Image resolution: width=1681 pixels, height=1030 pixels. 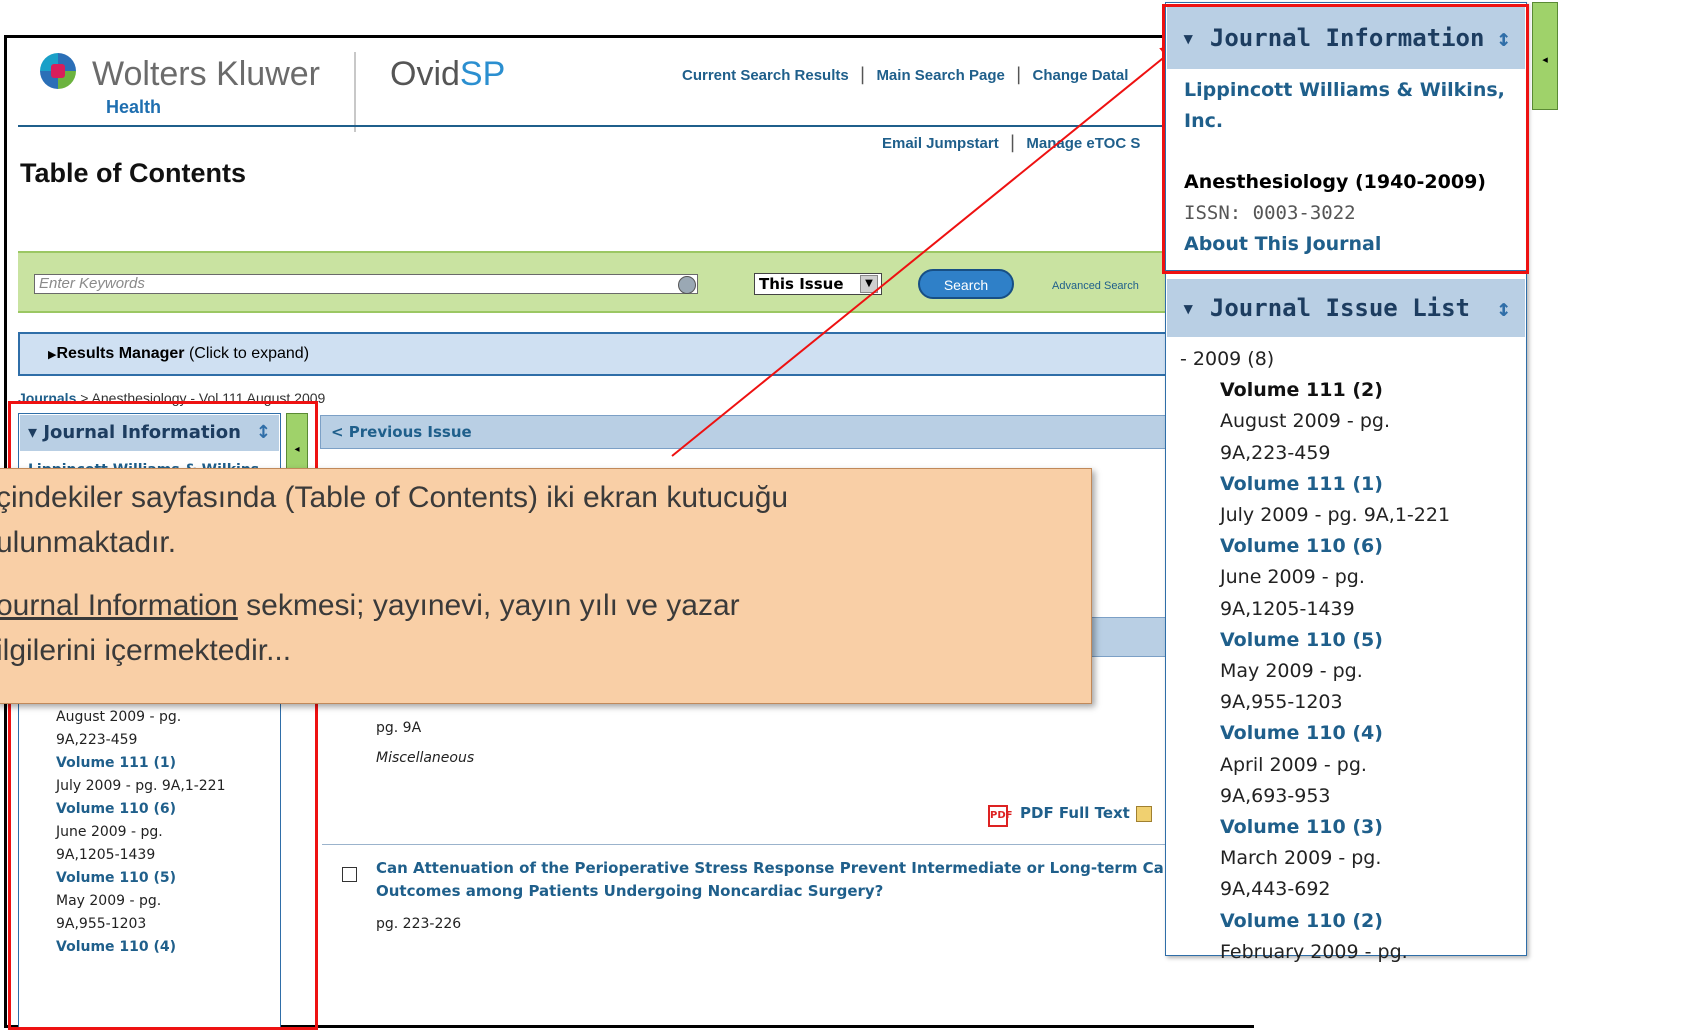 What do you see at coordinates (1275, 795) in the screenshot?
I see `issue-date: 9A,693-953` at bounding box center [1275, 795].